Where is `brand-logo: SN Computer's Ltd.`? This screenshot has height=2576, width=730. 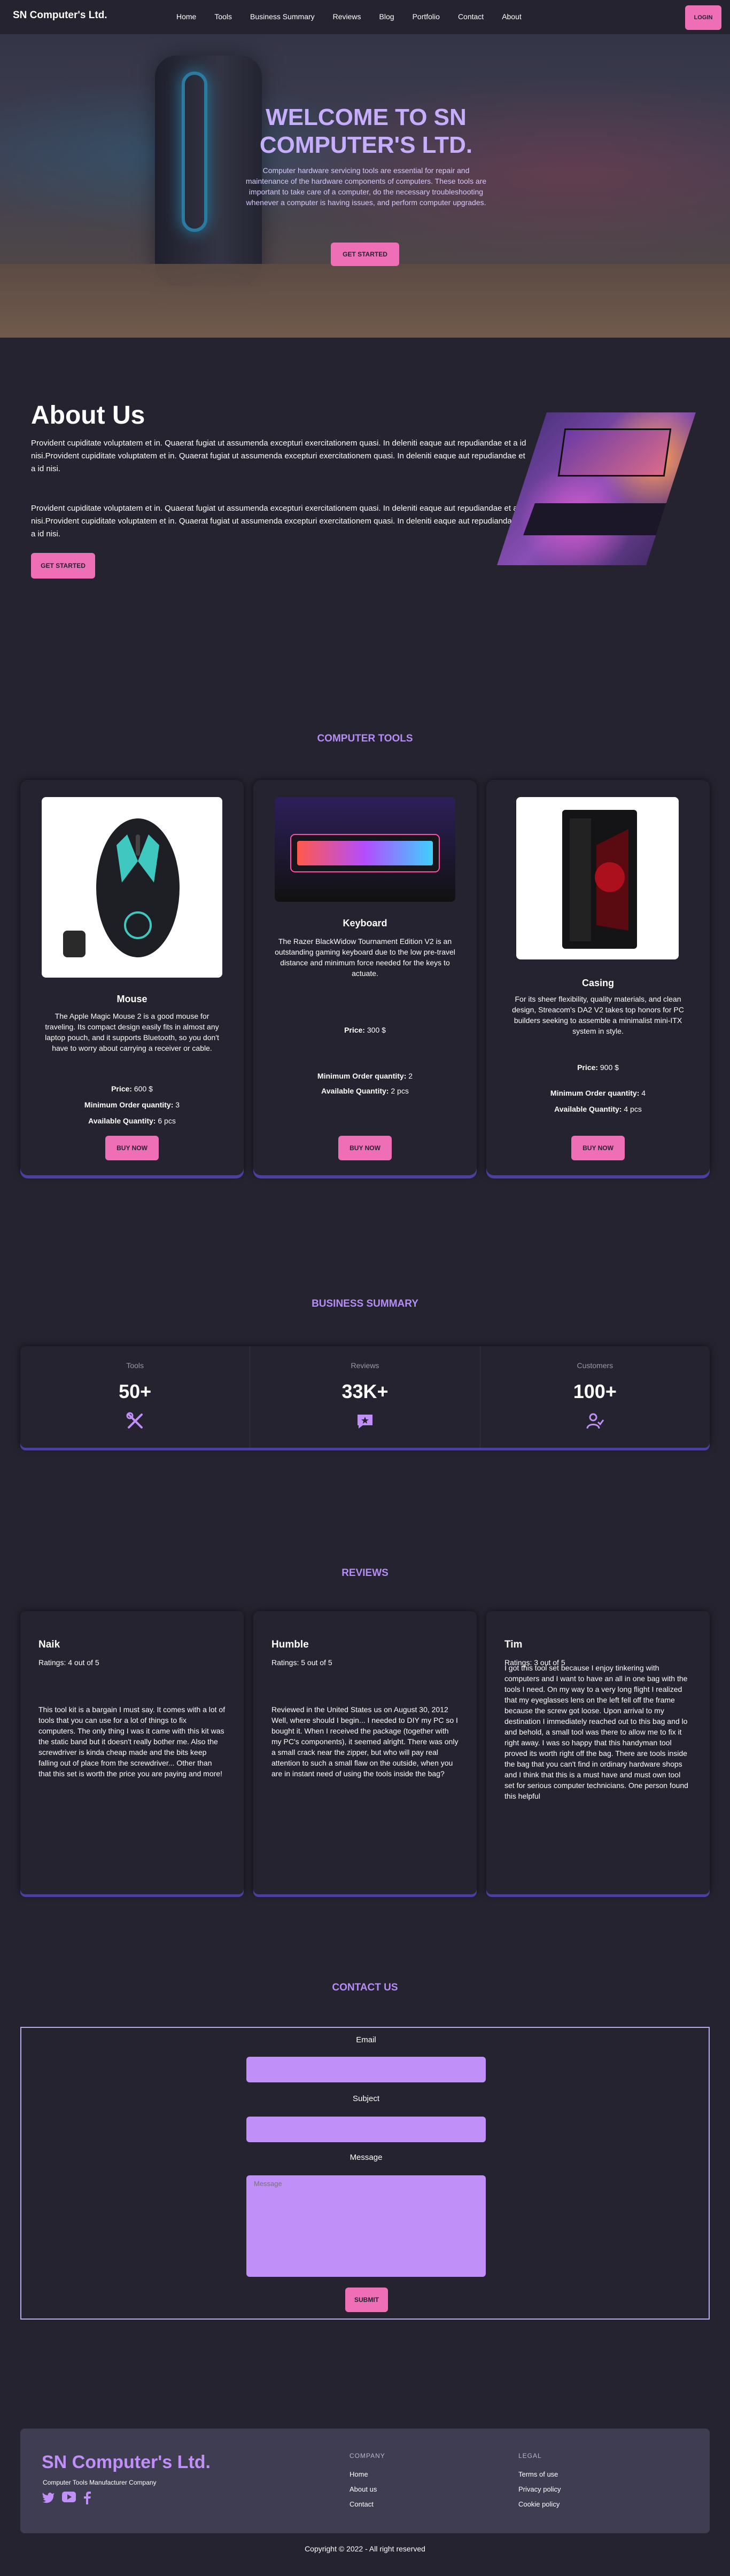 brand-logo: SN Computer's Ltd. is located at coordinates (60, 15).